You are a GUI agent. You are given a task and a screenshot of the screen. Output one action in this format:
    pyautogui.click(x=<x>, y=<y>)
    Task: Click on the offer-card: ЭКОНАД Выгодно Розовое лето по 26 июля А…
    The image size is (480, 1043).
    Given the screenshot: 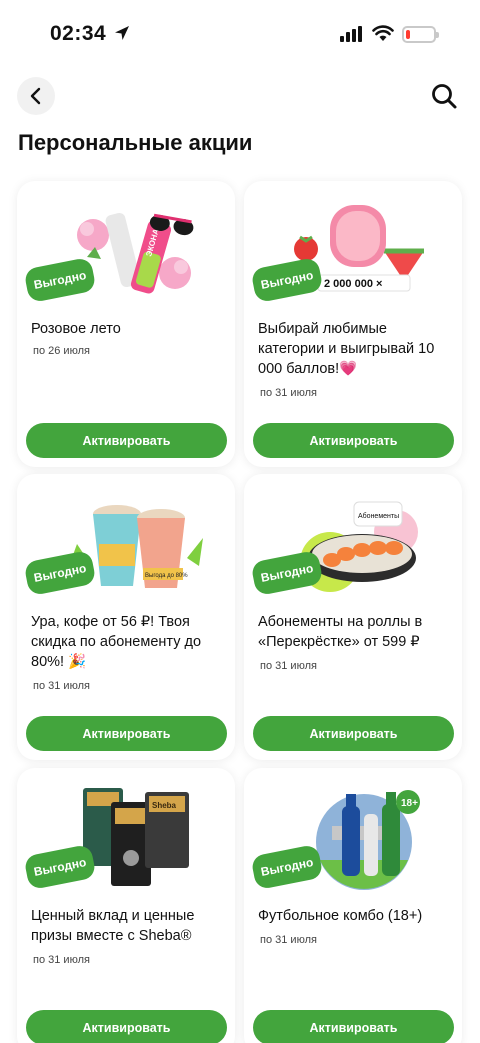 What is the action you would take?
    pyautogui.click(x=126, y=324)
    